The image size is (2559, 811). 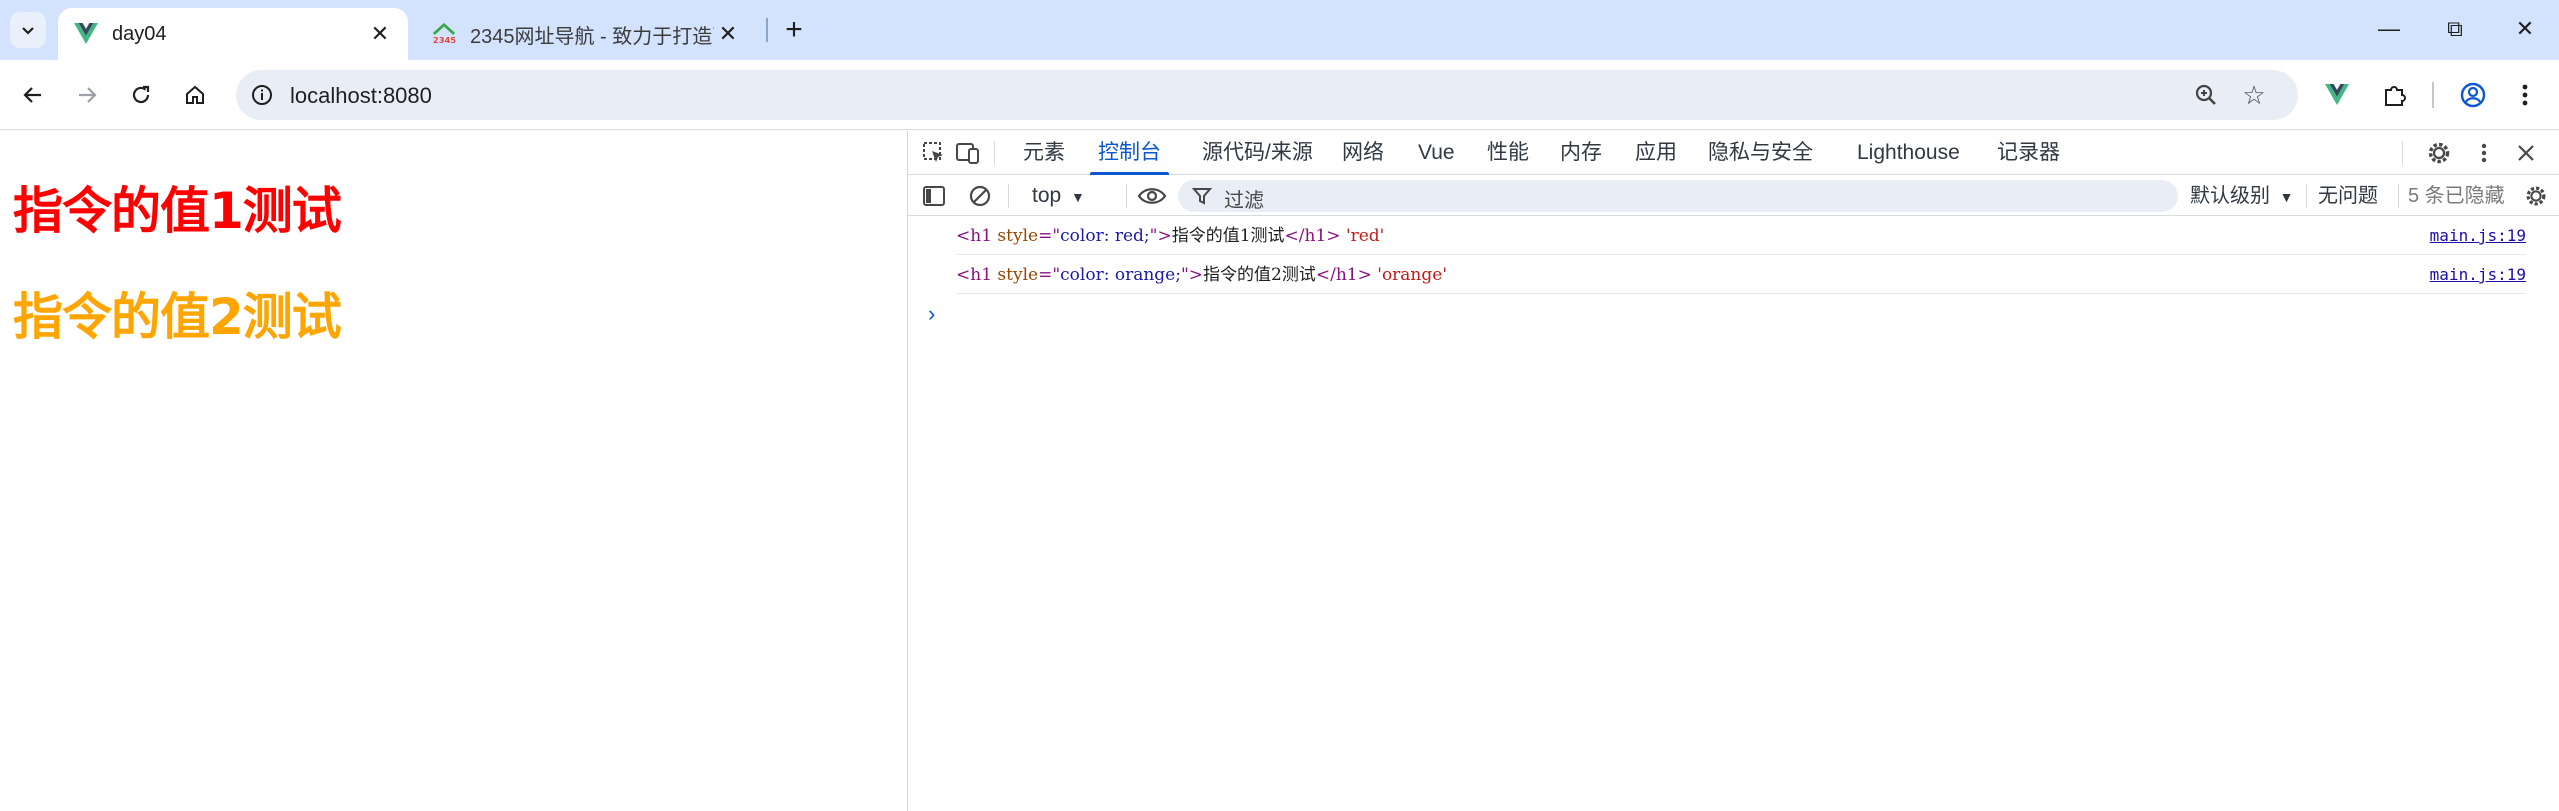 What do you see at coordinates (2526, 153) in the screenshot?
I see `close-devtools-icon` at bounding box center [2526, 153].